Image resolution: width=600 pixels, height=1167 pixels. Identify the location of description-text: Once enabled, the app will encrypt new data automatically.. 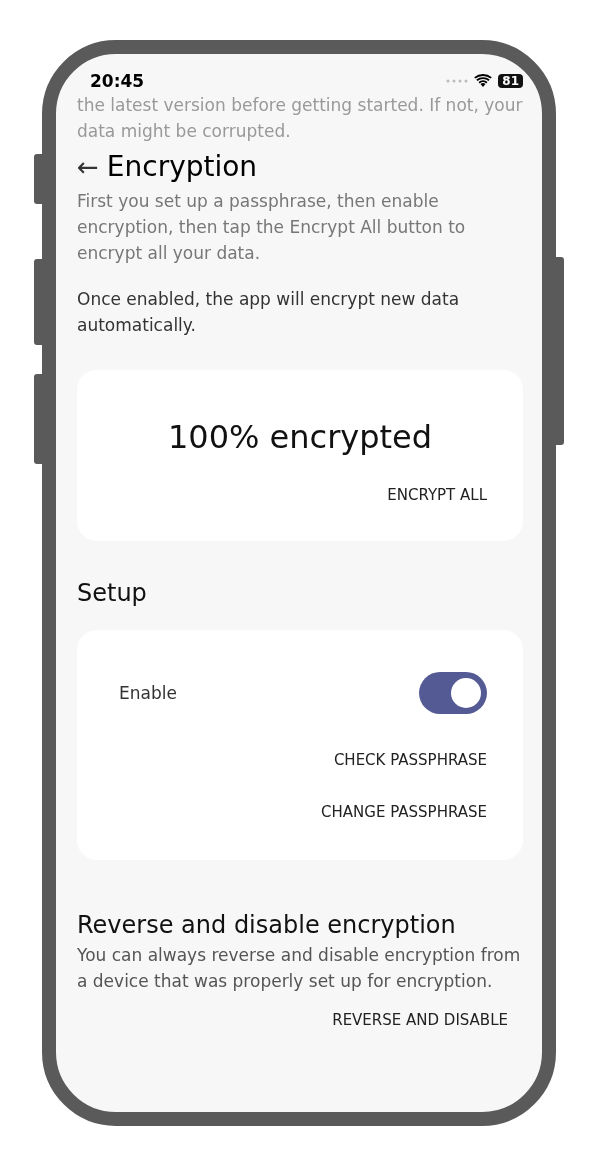
(269, 312).